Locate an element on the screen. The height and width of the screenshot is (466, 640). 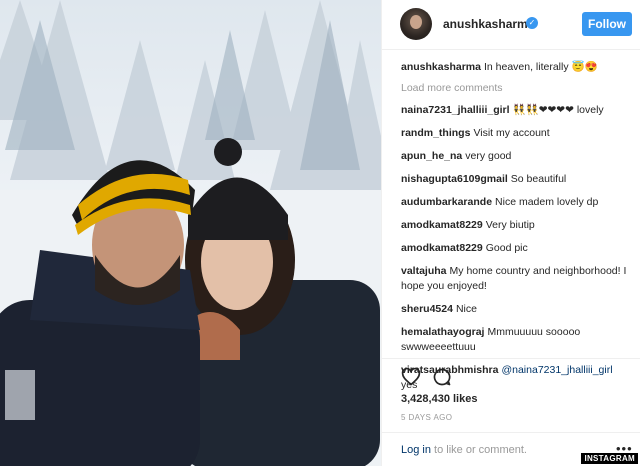
comment-text: Good pic is located at coordinates (506, 248).